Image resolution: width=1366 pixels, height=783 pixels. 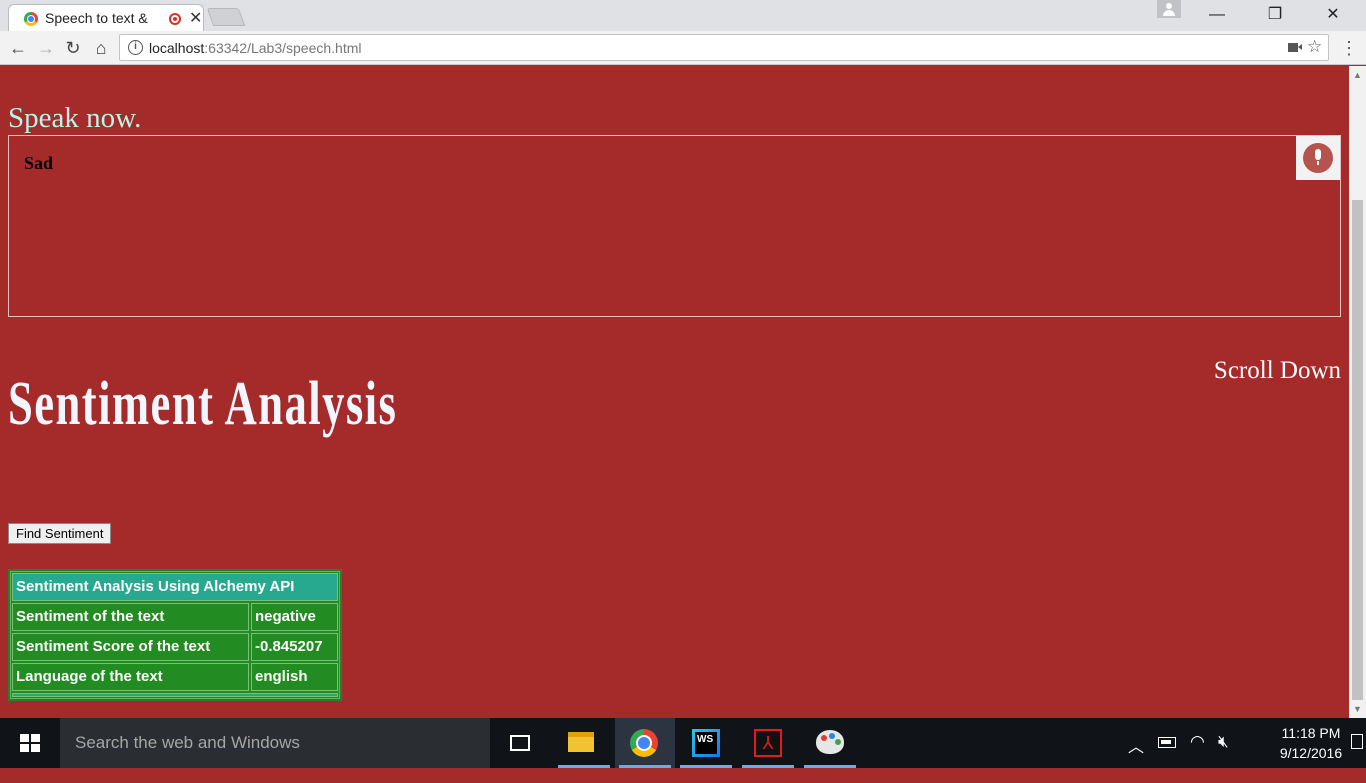 What do you see at coordinates (30, 743) in the screenshot?
I see `windows-start-icon` at bounding box center [30, 743].